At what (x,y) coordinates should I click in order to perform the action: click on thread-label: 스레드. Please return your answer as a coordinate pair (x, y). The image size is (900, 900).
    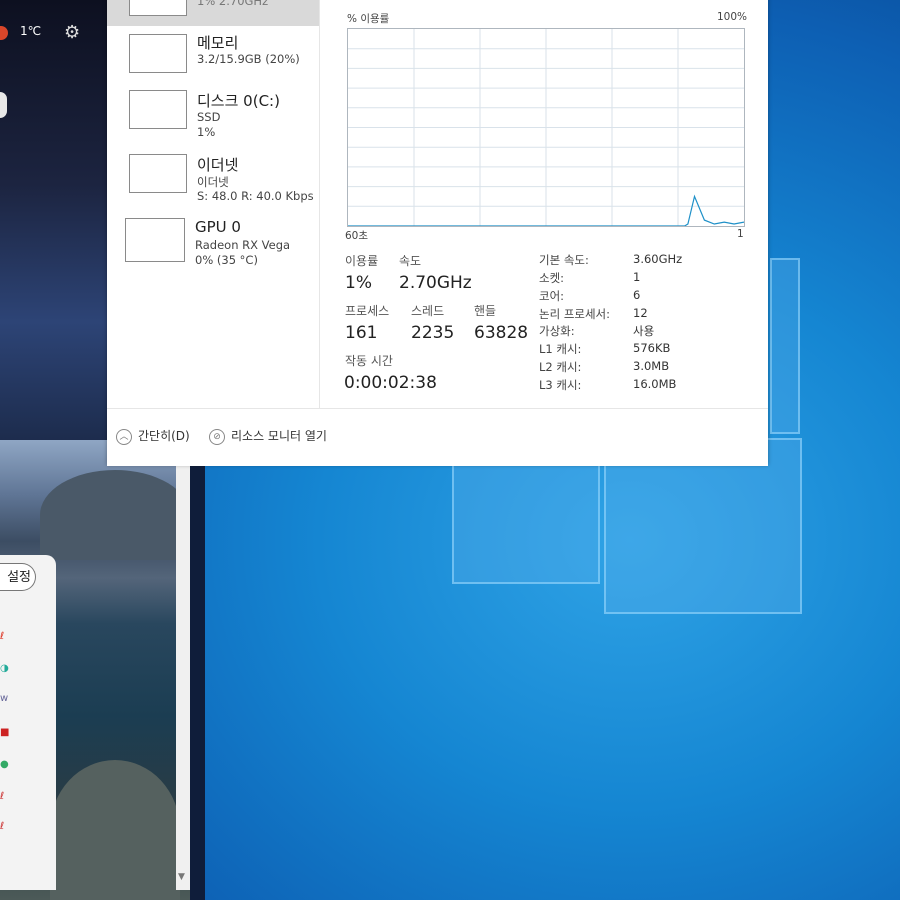
    Looking at the image, I should click on (428, 311).